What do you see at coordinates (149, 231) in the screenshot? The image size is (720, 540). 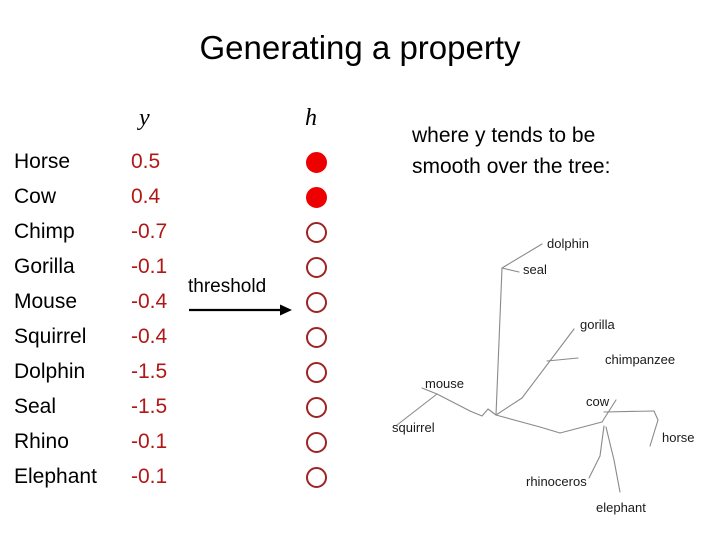 I see `y-value: -0.7` at bounding box center [149, 231].